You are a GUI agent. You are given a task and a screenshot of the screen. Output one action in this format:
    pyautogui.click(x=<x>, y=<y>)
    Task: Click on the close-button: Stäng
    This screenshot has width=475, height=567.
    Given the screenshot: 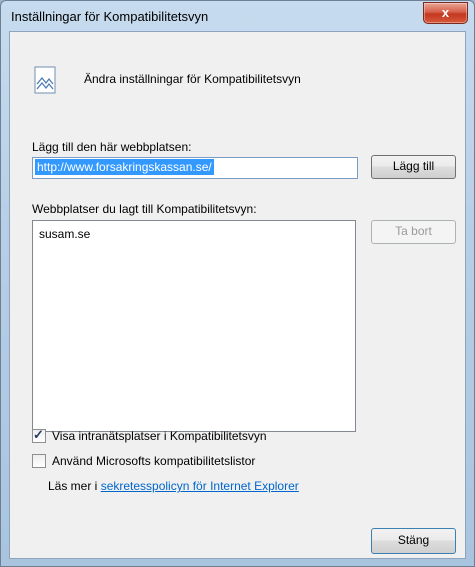 What is the action you would take?
    pyautogui.click(x=413, y=541)
    